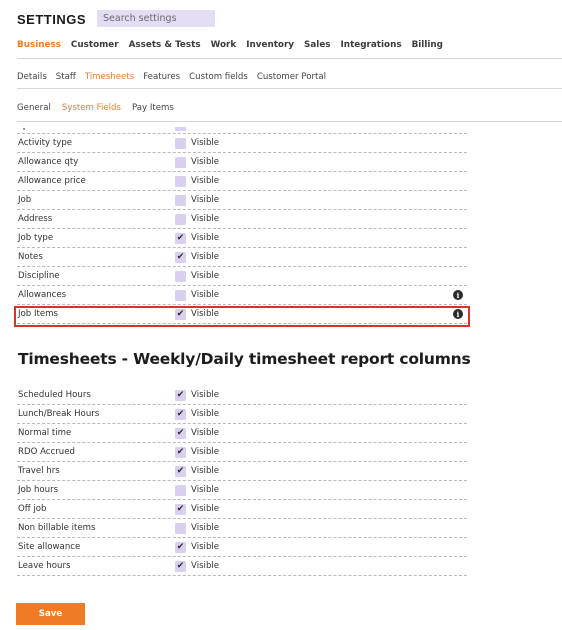 Image resolution: width=562 pixels, height=630 pixels. What do you see at coordinates (54, 395) in the screenshot?
I see `field-label: Scheduled Hours` at bounding box center [54, 395].